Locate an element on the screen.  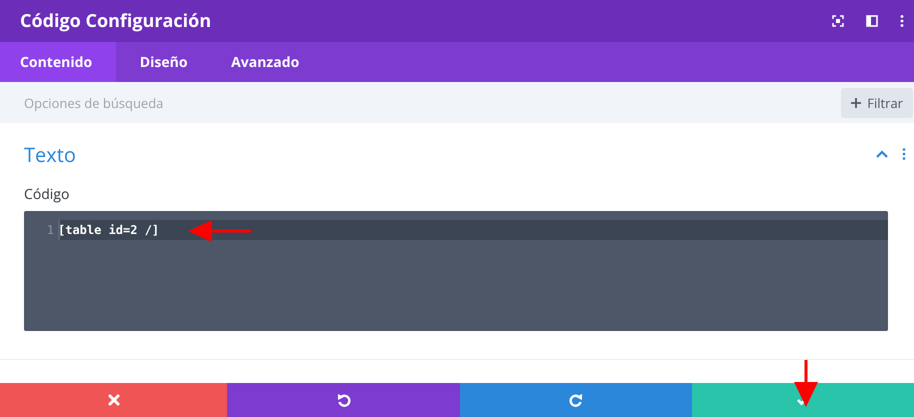
undo-icon is located at coordinates (343, 400).